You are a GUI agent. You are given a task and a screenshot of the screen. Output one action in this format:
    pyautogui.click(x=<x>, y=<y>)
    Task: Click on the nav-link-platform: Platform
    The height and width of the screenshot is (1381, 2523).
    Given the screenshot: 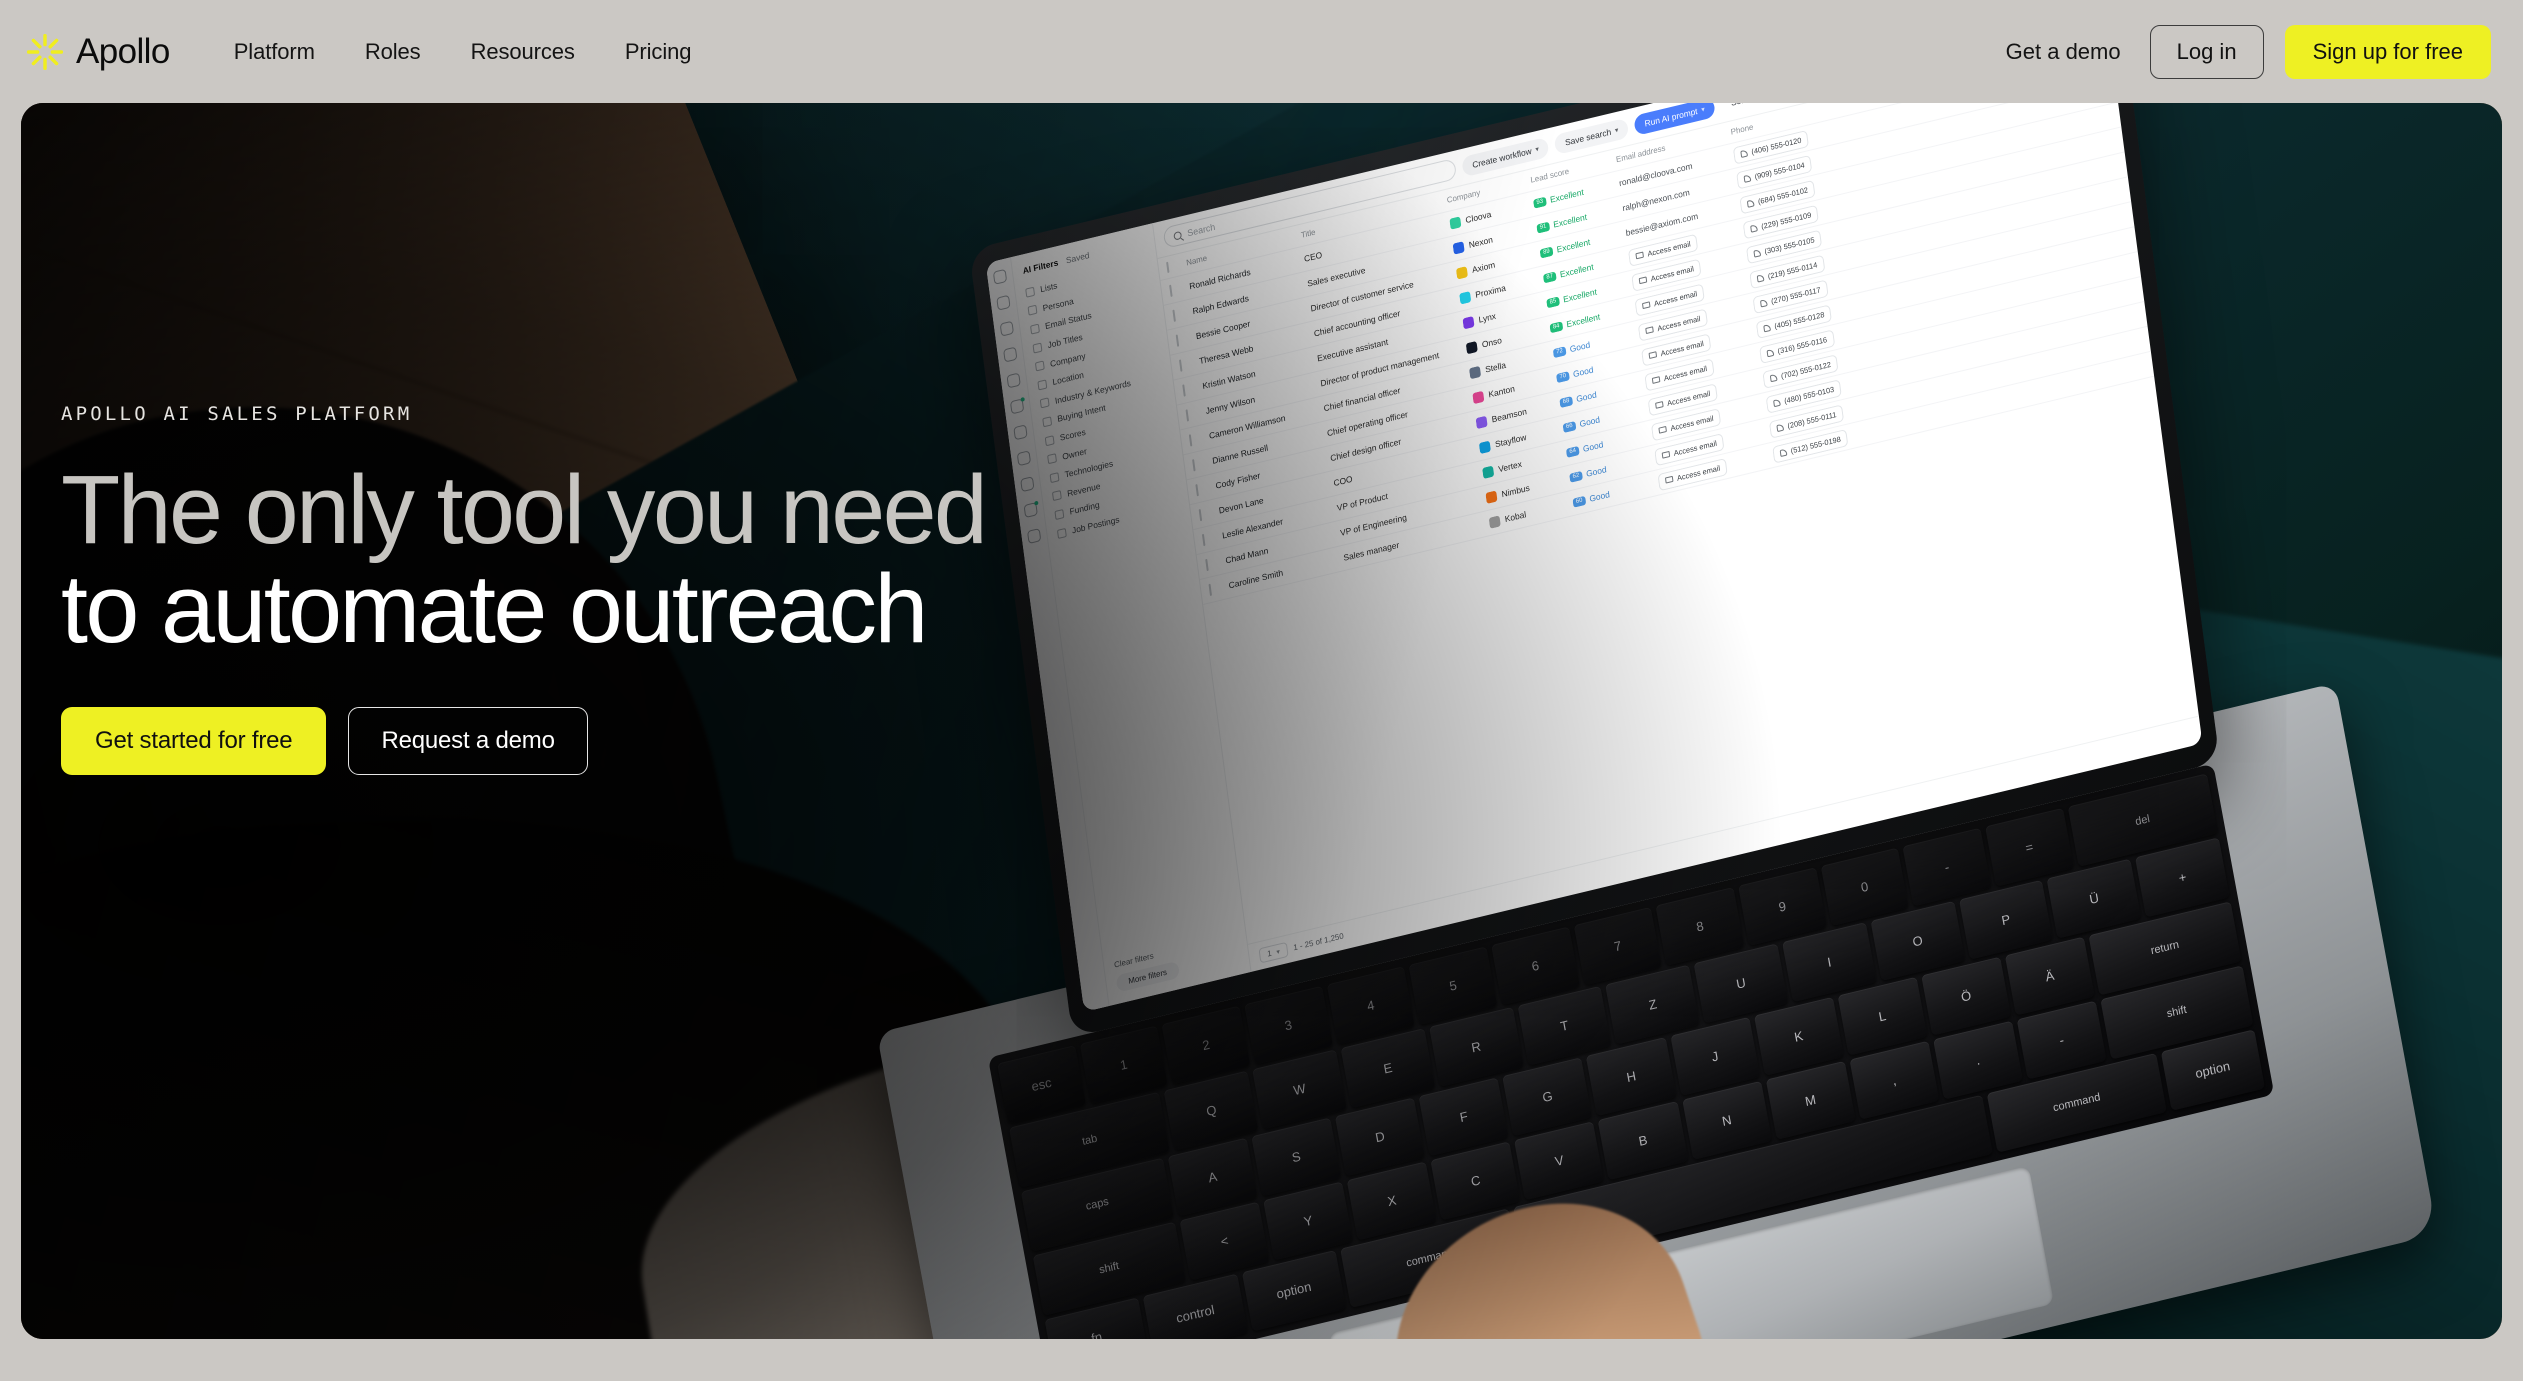 What is the action you would take?
    pyautogui.click(x=274, y=52)
    